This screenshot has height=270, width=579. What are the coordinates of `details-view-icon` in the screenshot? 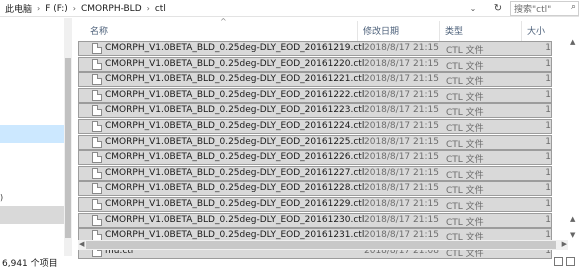 It's located at (558, 261).